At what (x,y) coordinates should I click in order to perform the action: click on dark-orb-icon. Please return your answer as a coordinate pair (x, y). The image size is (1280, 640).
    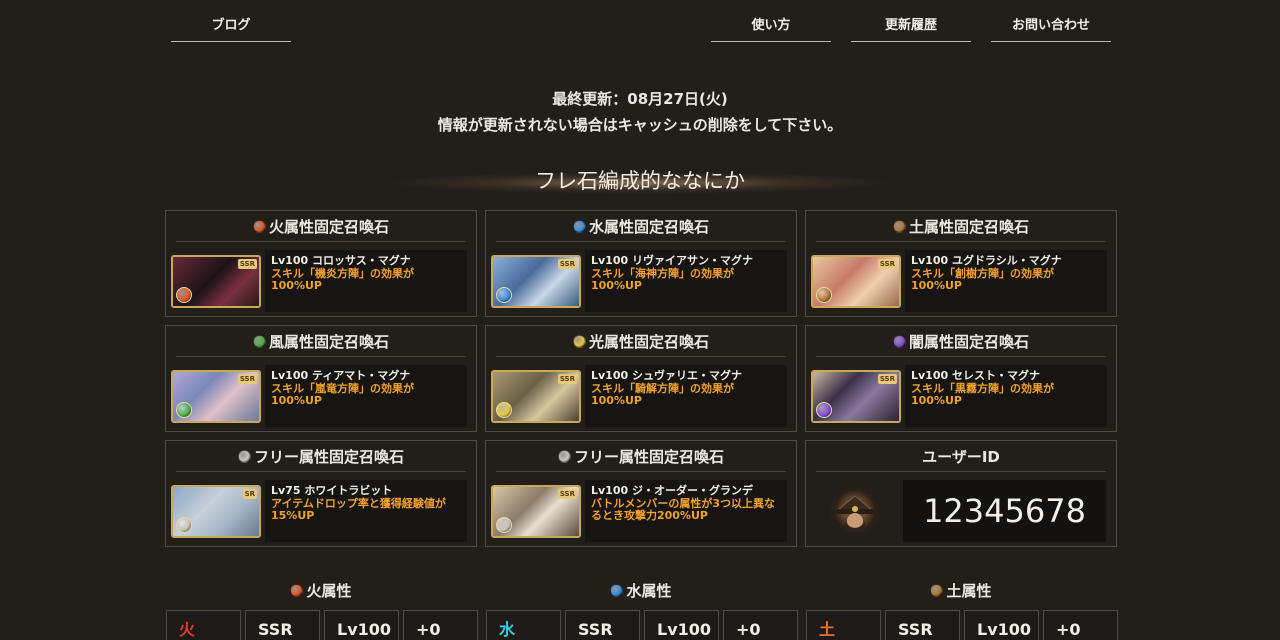
    Looking at the image, I should click on (899, 341).